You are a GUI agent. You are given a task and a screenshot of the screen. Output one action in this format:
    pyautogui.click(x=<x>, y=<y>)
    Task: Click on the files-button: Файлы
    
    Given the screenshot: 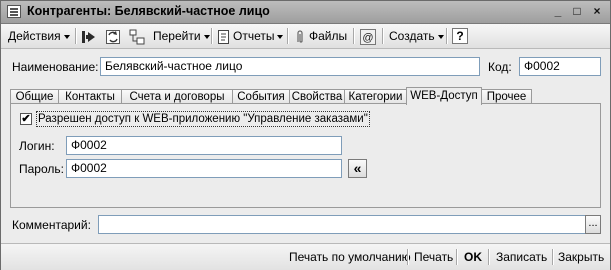 What is the action you would take?
    pyautogui.click(x=321, y=36)
    